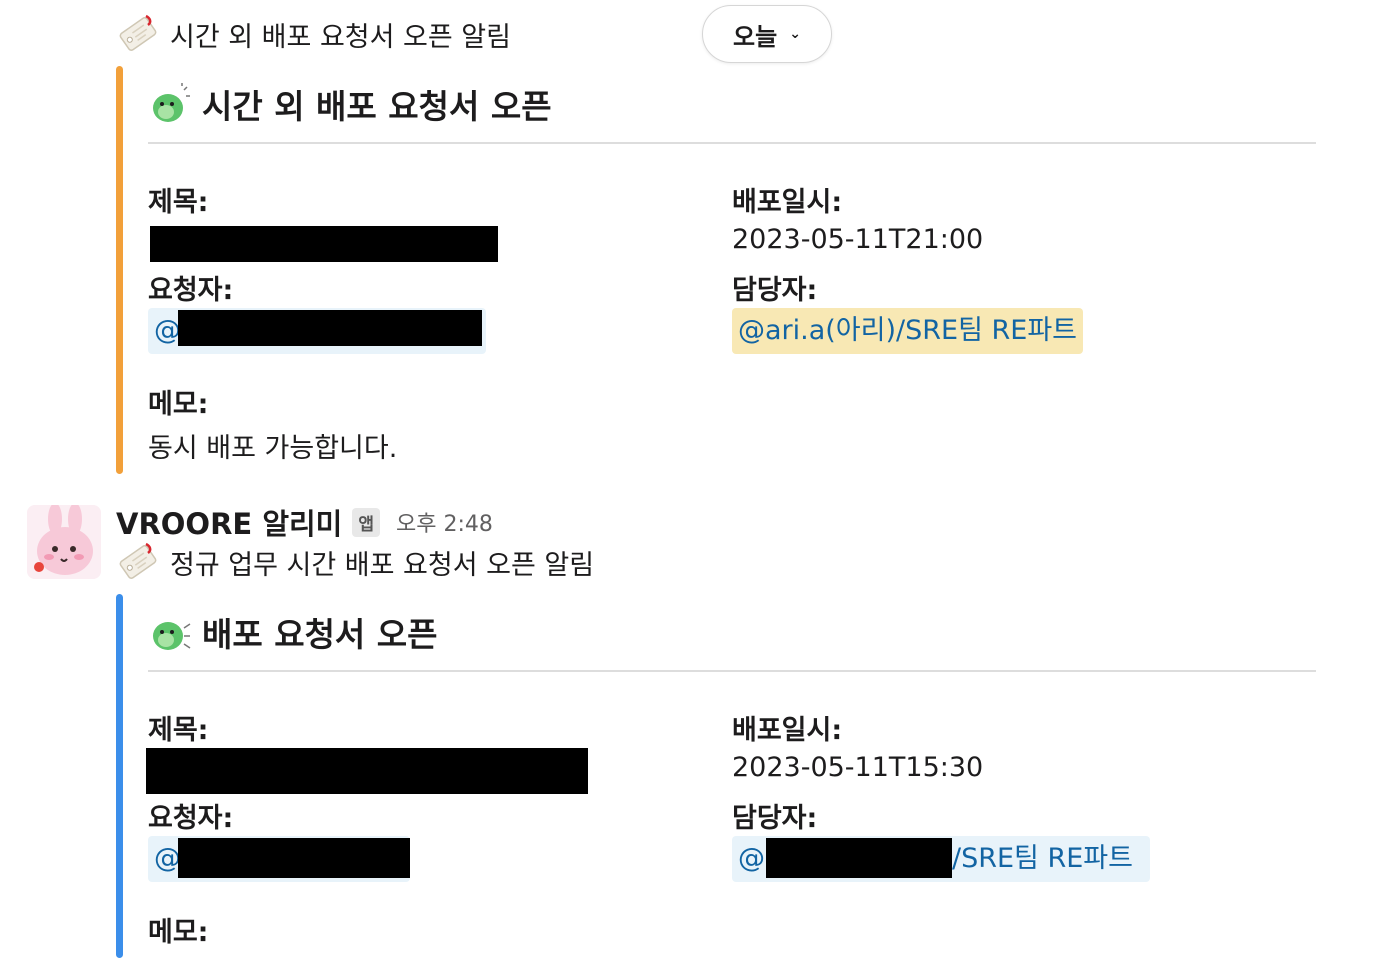 This screenshot has height=976, width=1380. I want to click on day-divider-button: 오늘 ⌄, so click(767, 34).